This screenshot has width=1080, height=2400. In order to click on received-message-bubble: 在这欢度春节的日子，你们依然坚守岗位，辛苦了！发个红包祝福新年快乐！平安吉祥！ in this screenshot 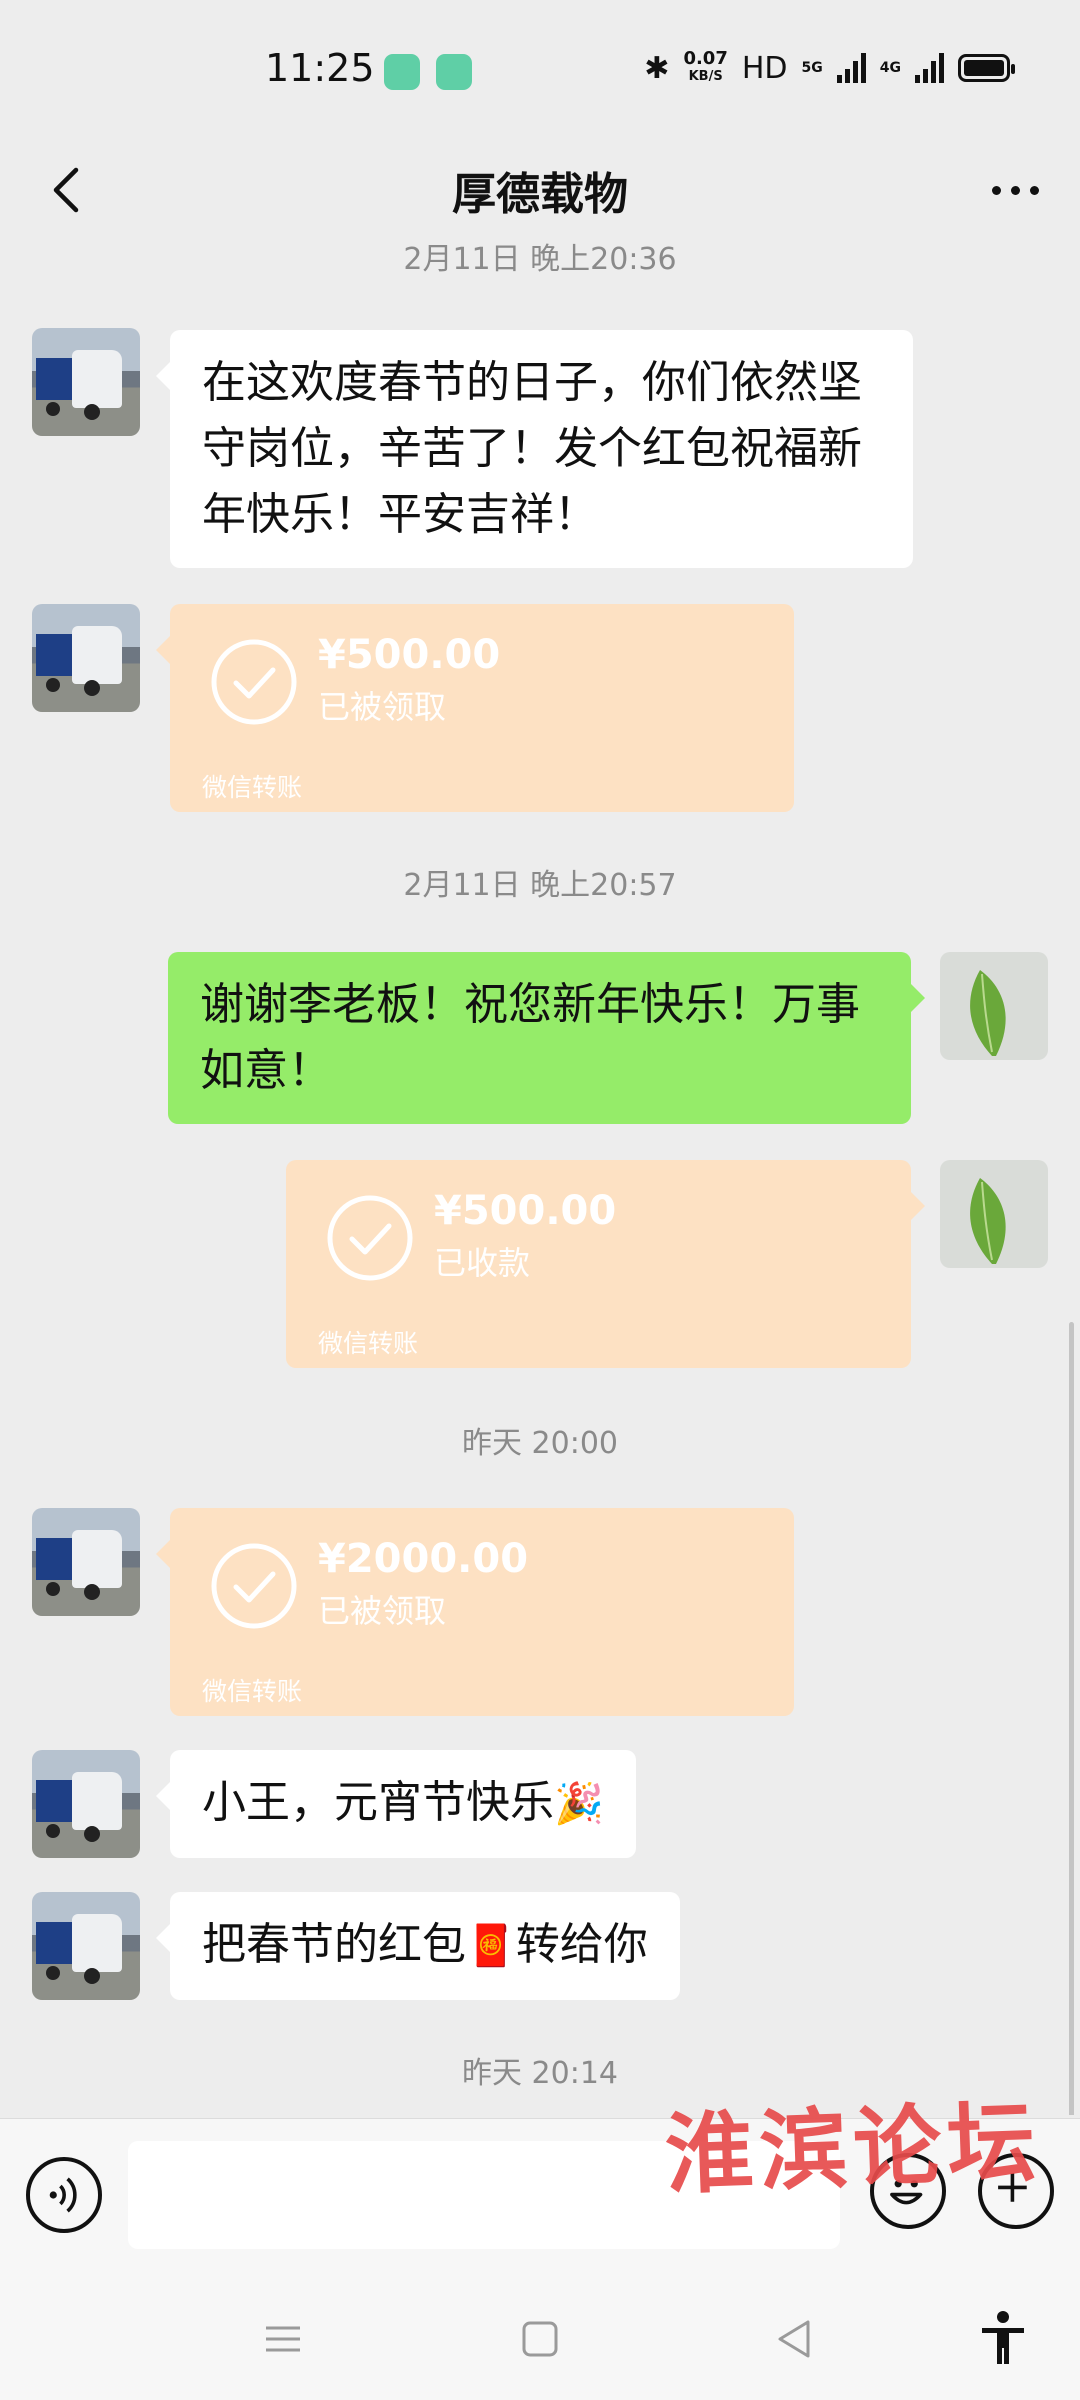, I will do `click(534, 449)`.